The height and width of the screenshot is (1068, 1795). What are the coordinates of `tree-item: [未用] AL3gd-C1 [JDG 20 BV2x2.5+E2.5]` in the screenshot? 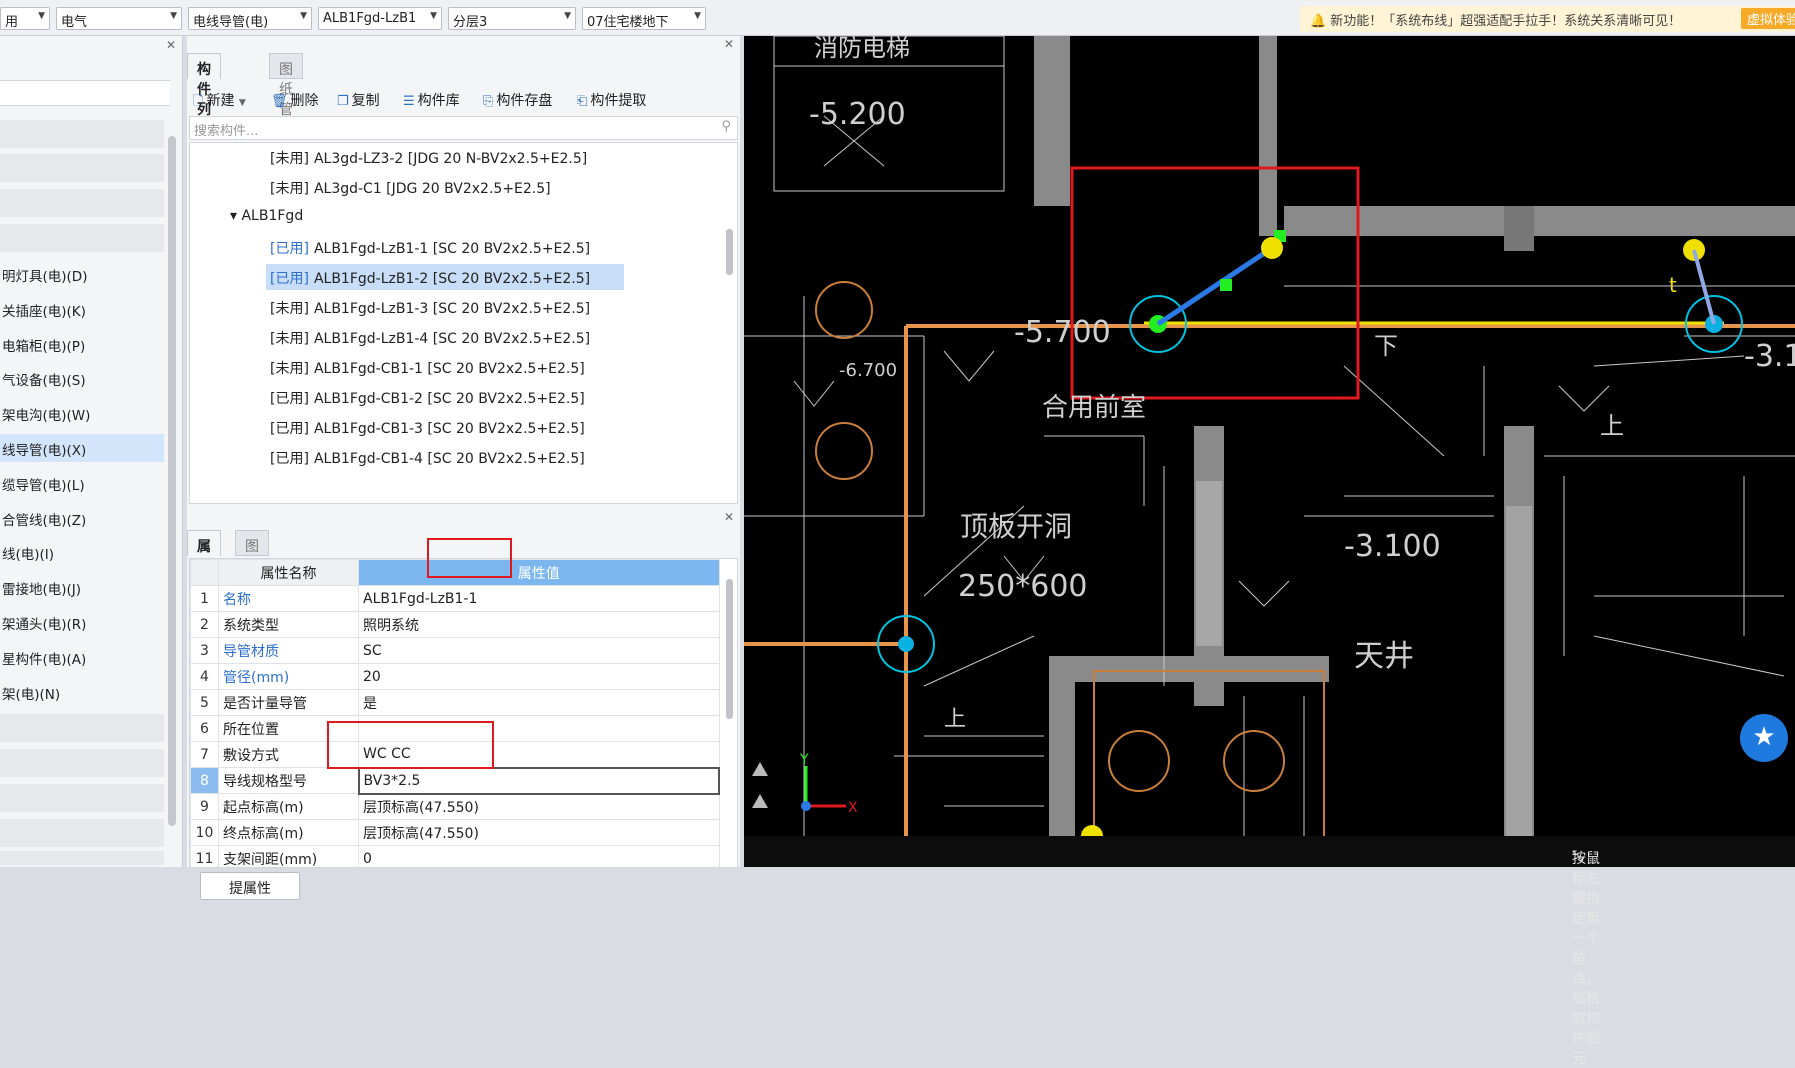 It's located at (410, 187).